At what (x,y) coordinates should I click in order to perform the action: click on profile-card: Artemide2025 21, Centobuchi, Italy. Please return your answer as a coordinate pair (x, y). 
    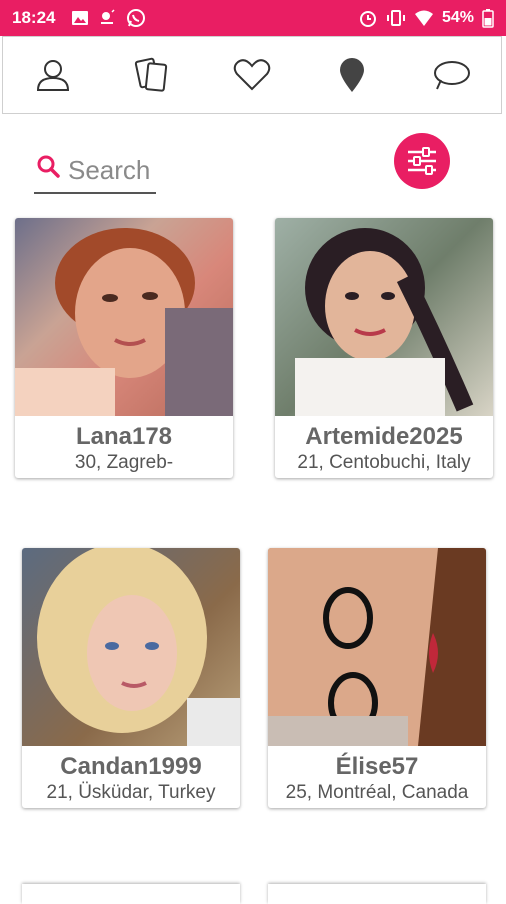
    Looking at the image, I should click on (384, 348).